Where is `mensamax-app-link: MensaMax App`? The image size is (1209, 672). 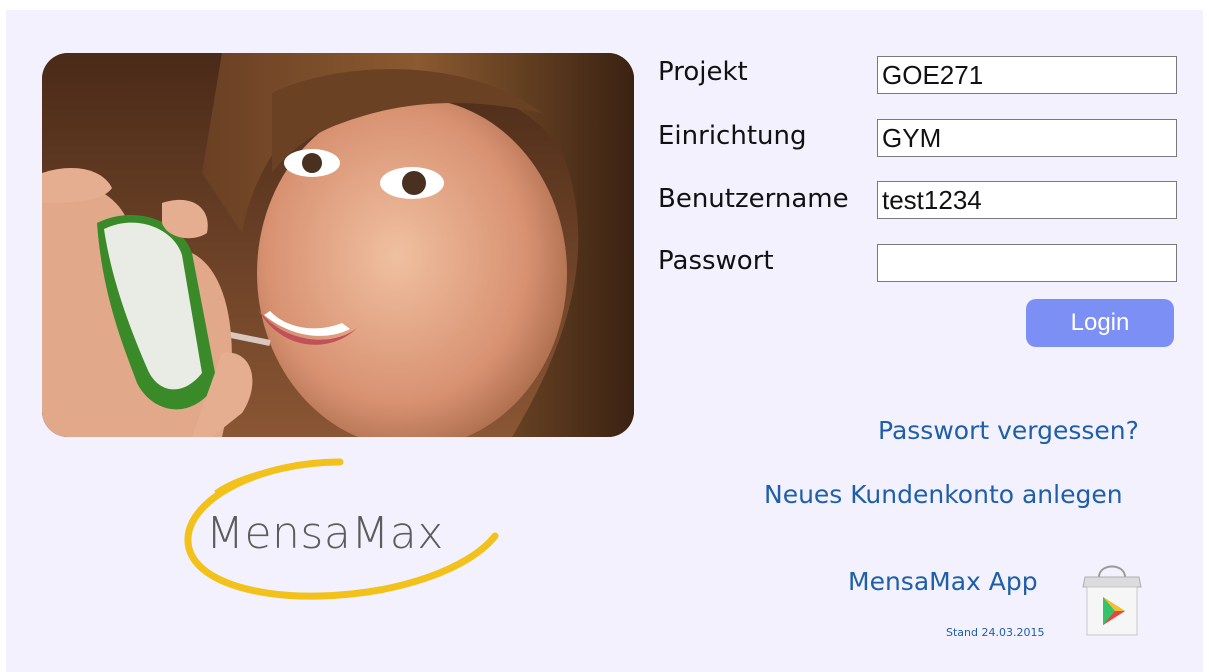 mensamax-app-link: MensaMax App is located at coordinates (943, 581).